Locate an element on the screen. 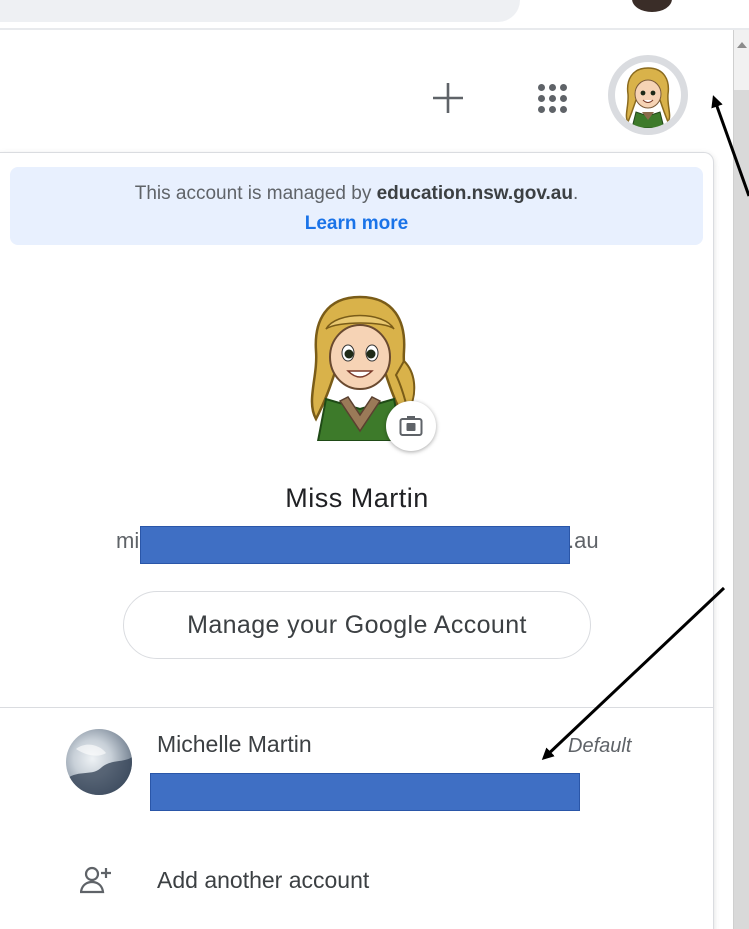 This screenshot has width=749, height=929. profile-avatar is located at coordinates (648, 95).